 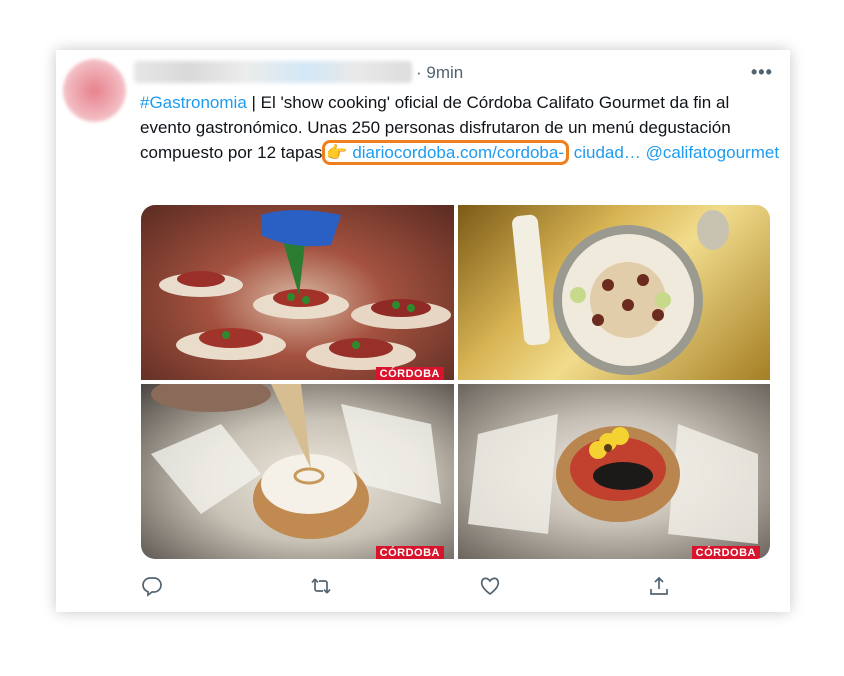 I want to click on reply-icon, so click(x=152, y=586).